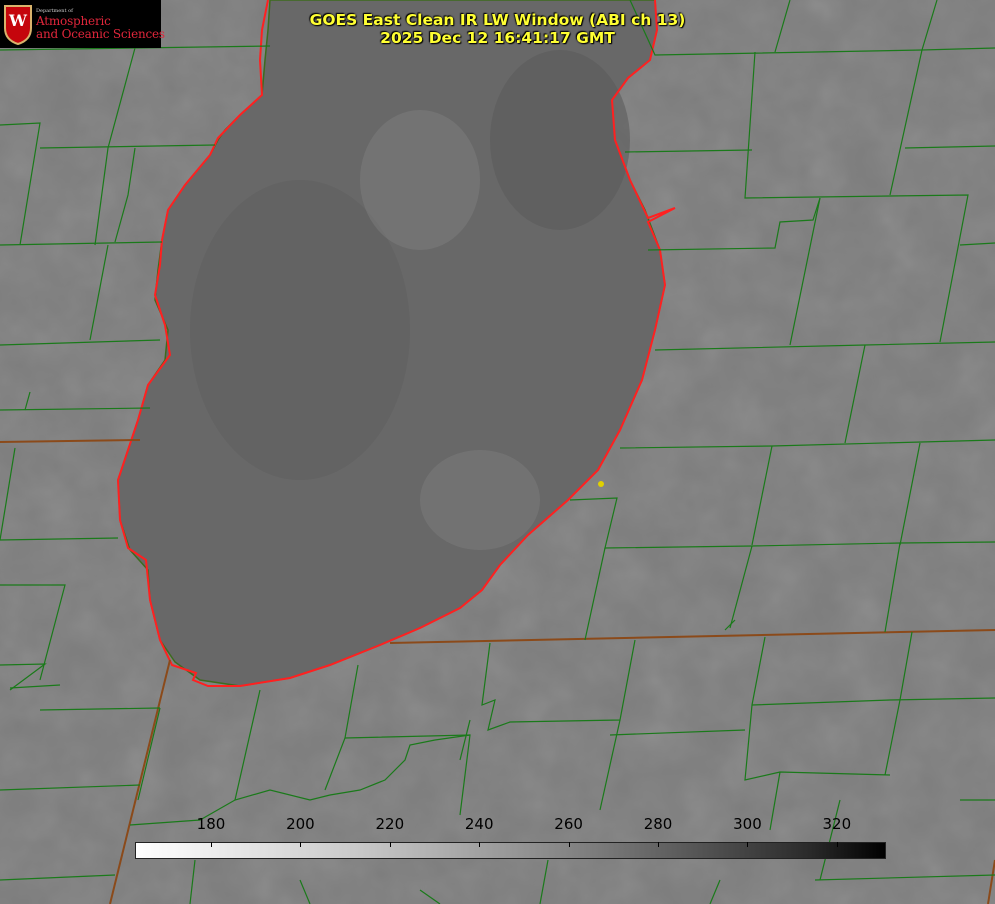  What do you see at coordinates (747, 824) in the screenshot?
I see `colorbar-tick-label: 300` at bounding box center [747, 824].